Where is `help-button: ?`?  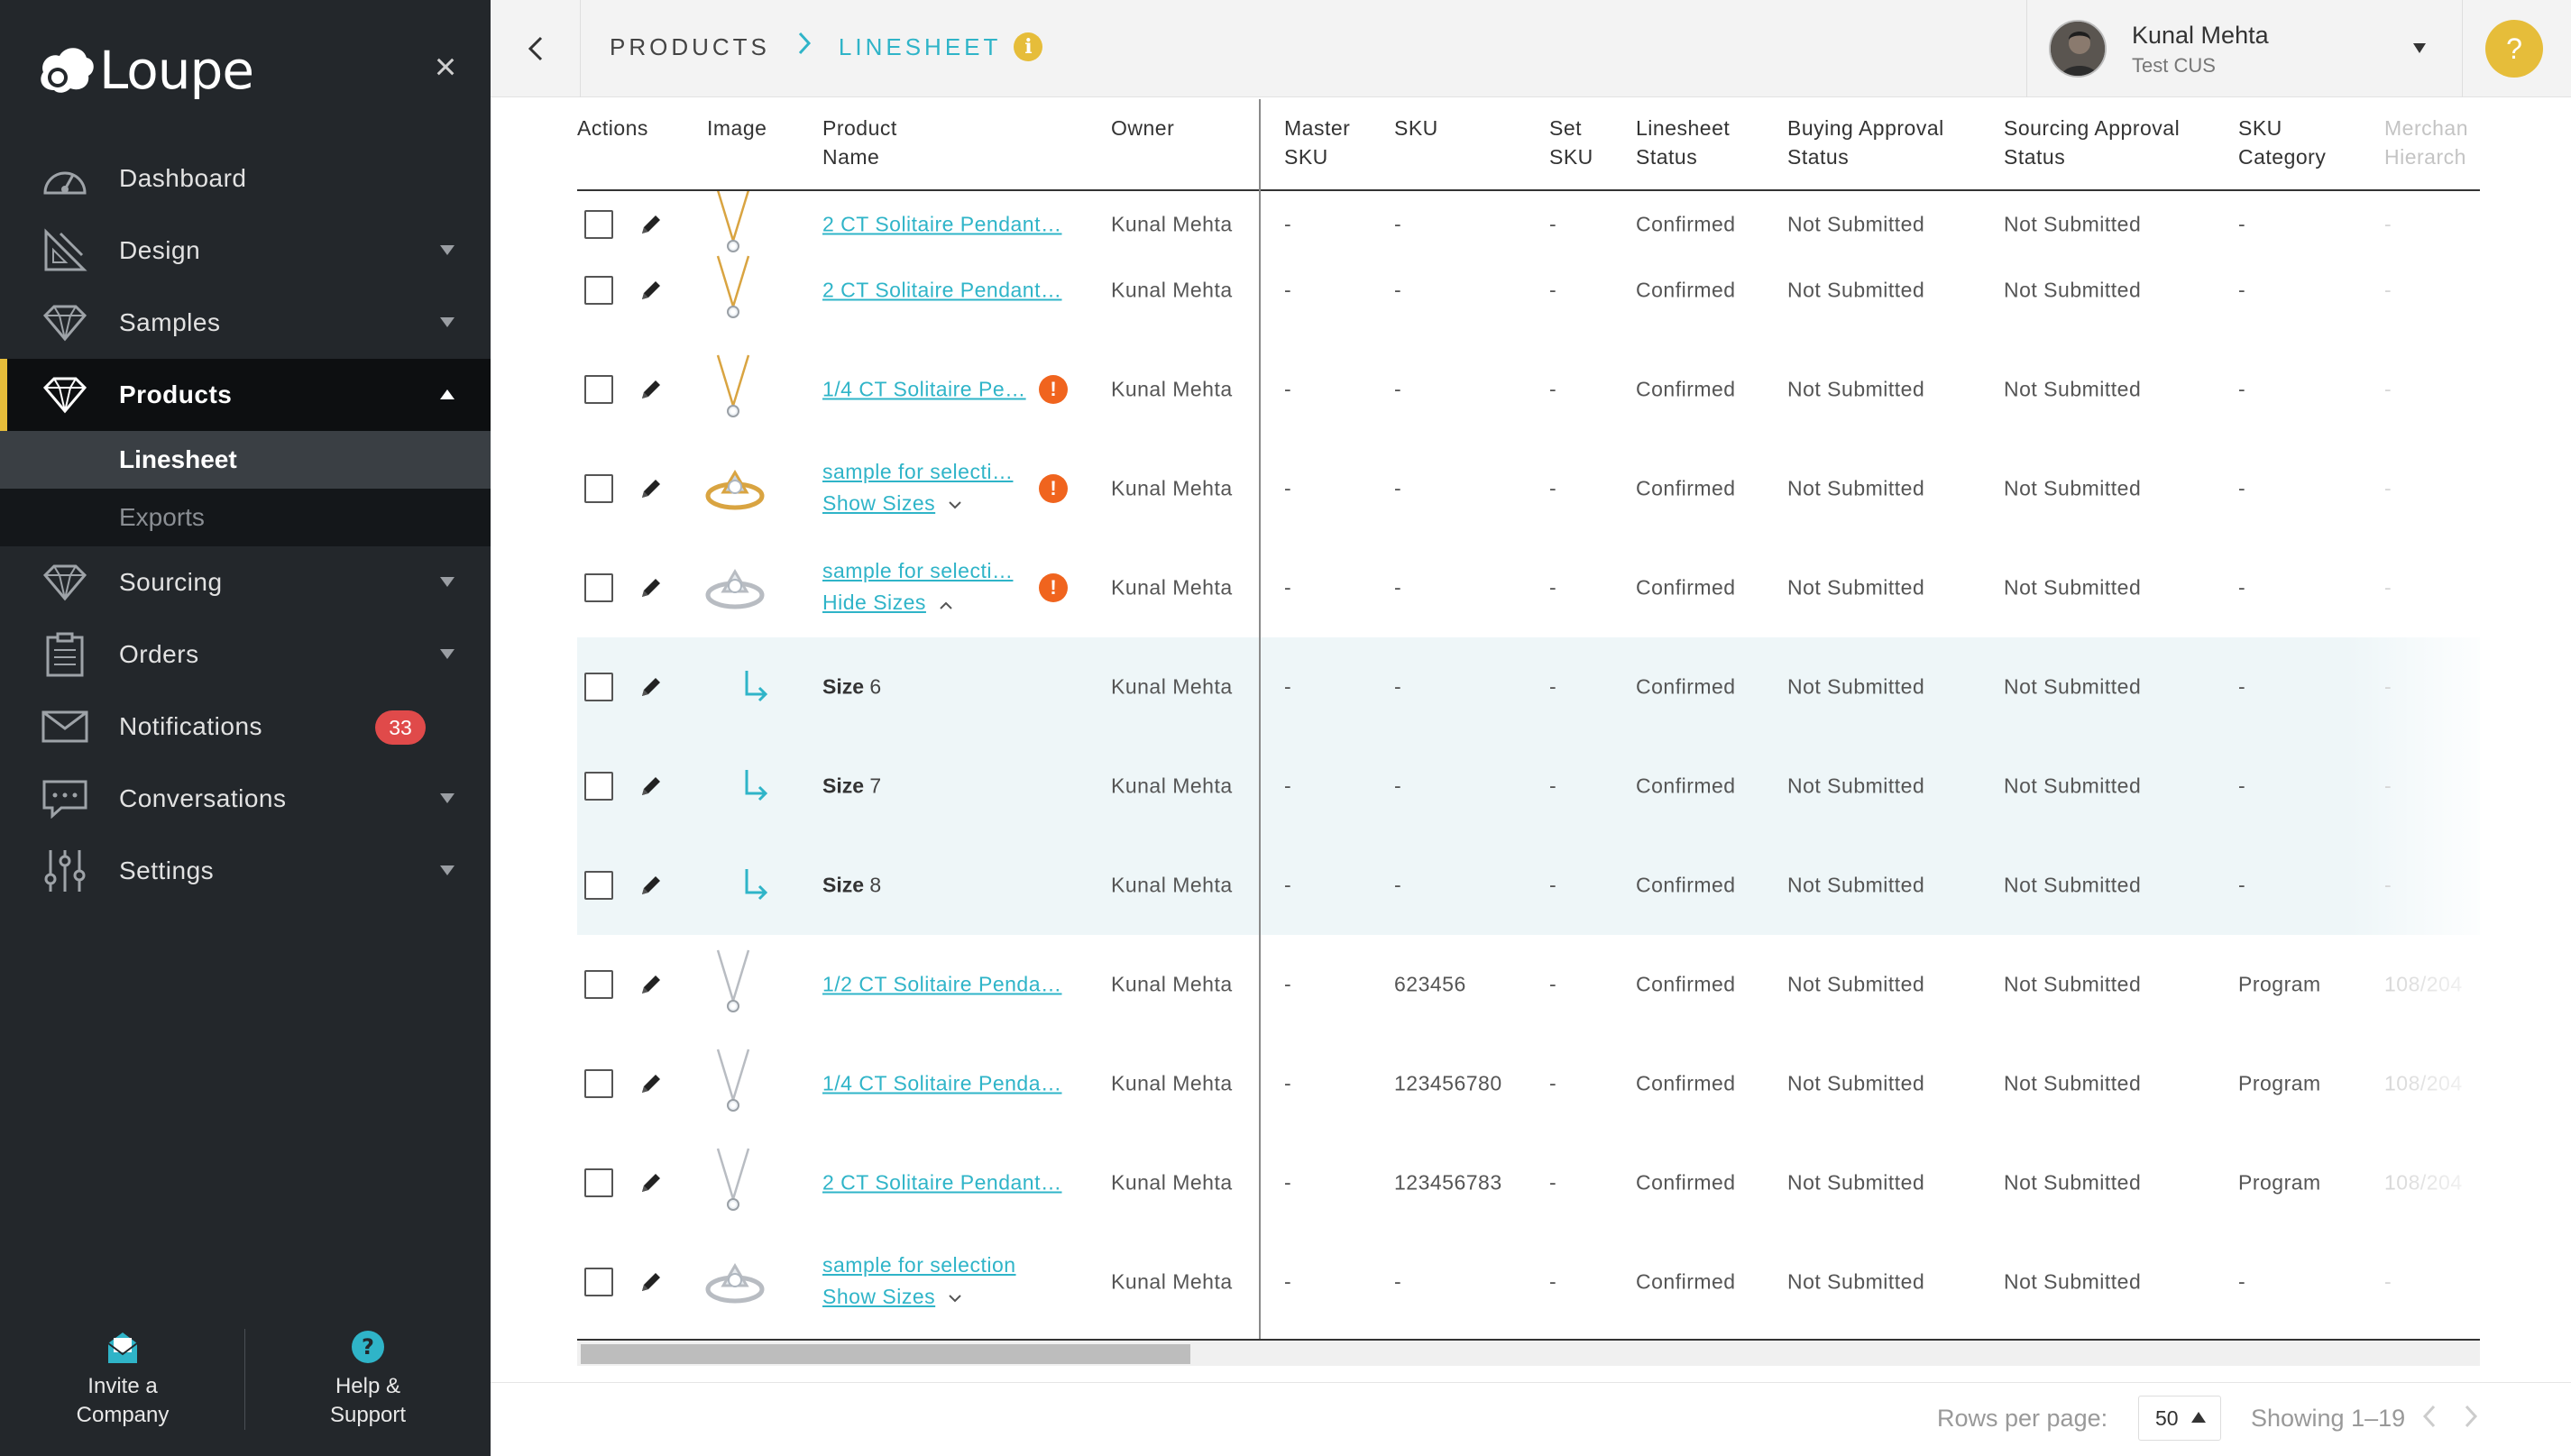 help-button: ? is located at coordinates (2514, 49).